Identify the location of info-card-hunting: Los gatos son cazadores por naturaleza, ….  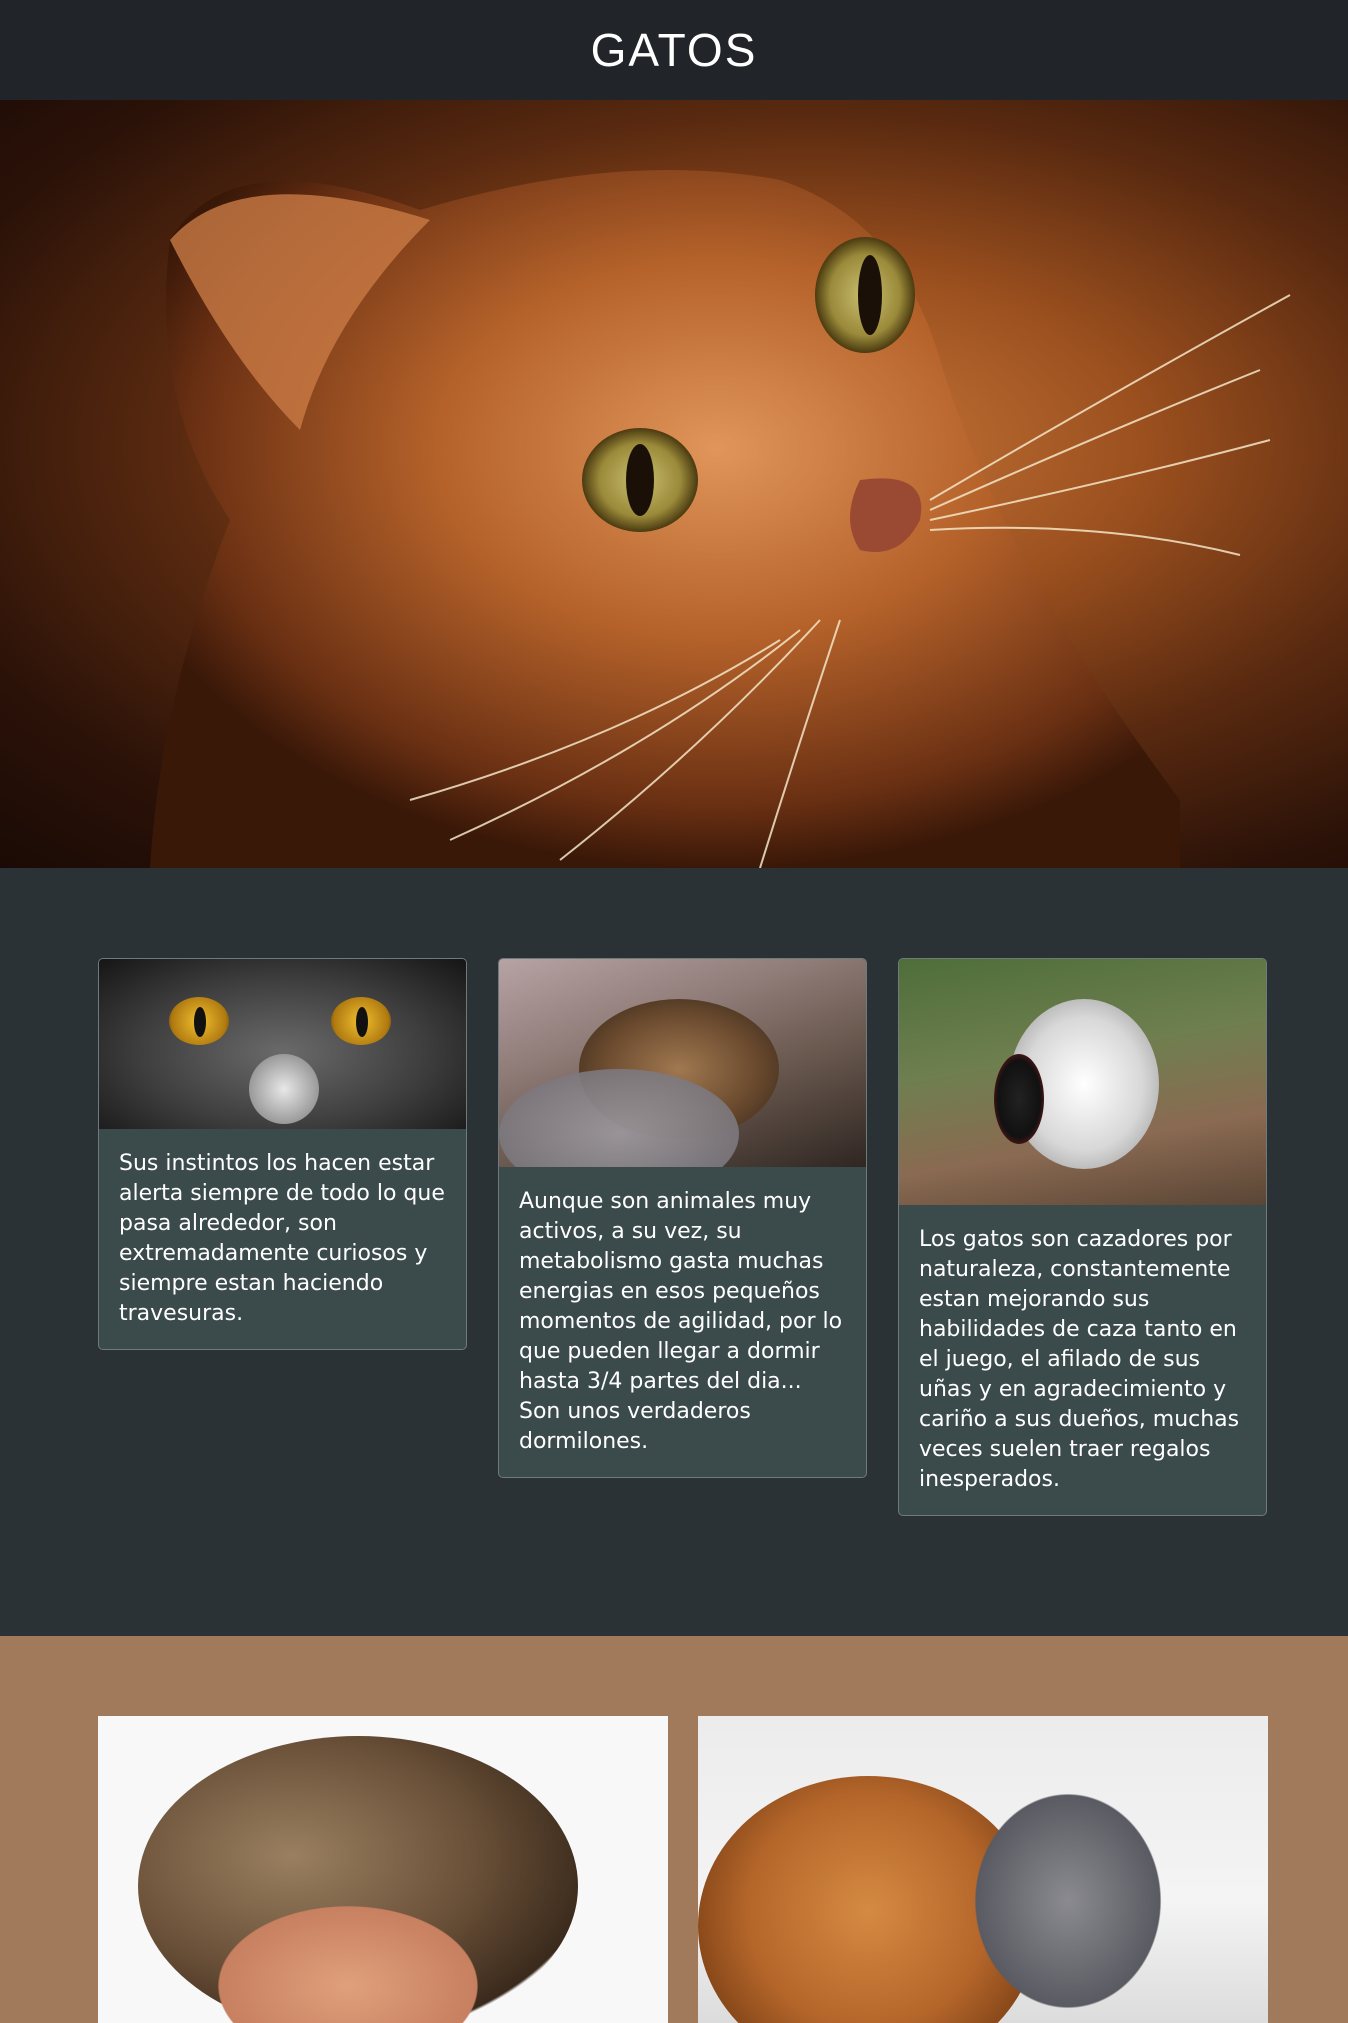
(1082, 1237).